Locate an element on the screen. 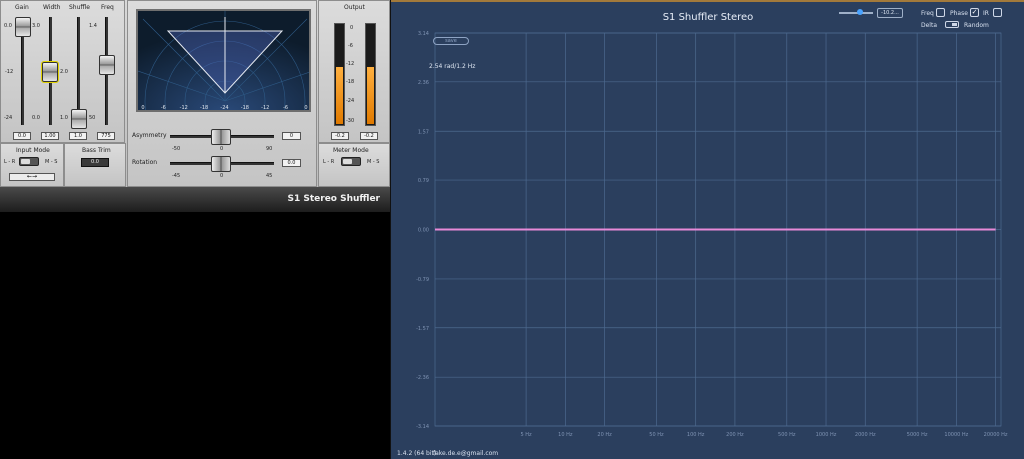 The image size is (1024, 459). scope-graphic: 0 -6 -12 -18 -24 -18 -12 -6 0 is located at coordinates (223, 61).